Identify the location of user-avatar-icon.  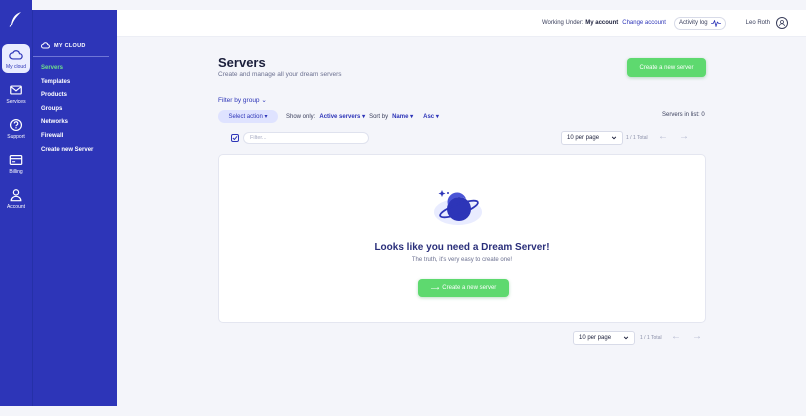
(782, 23).